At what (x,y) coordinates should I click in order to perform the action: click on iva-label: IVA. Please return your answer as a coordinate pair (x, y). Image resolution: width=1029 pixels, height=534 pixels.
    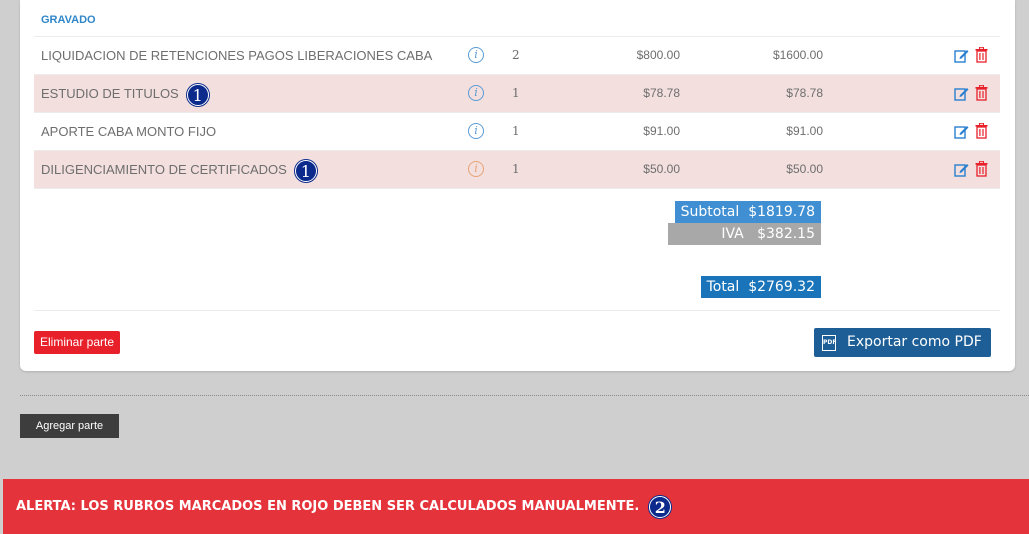
    Looking at the image, I should click on (732, 234).